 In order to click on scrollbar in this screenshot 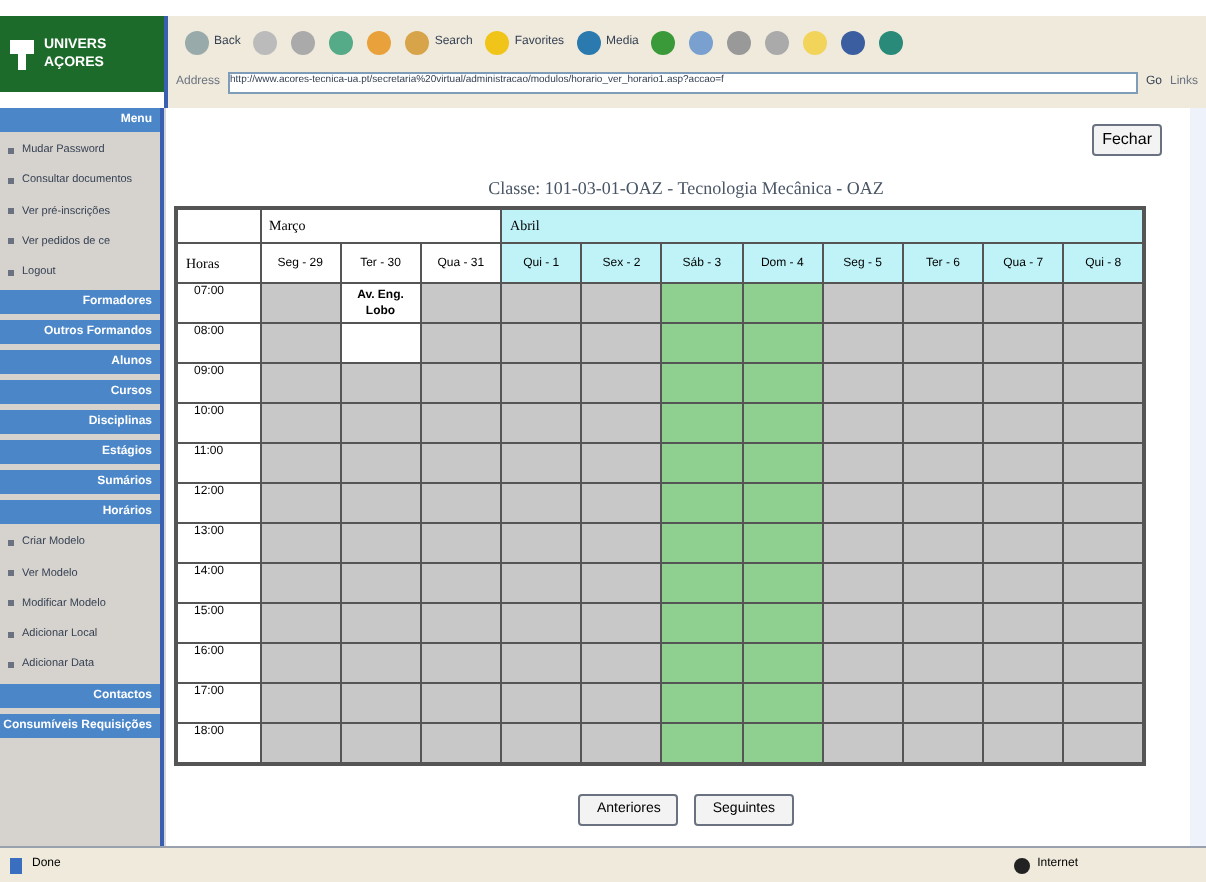, I will do `click(1198, 477)`.